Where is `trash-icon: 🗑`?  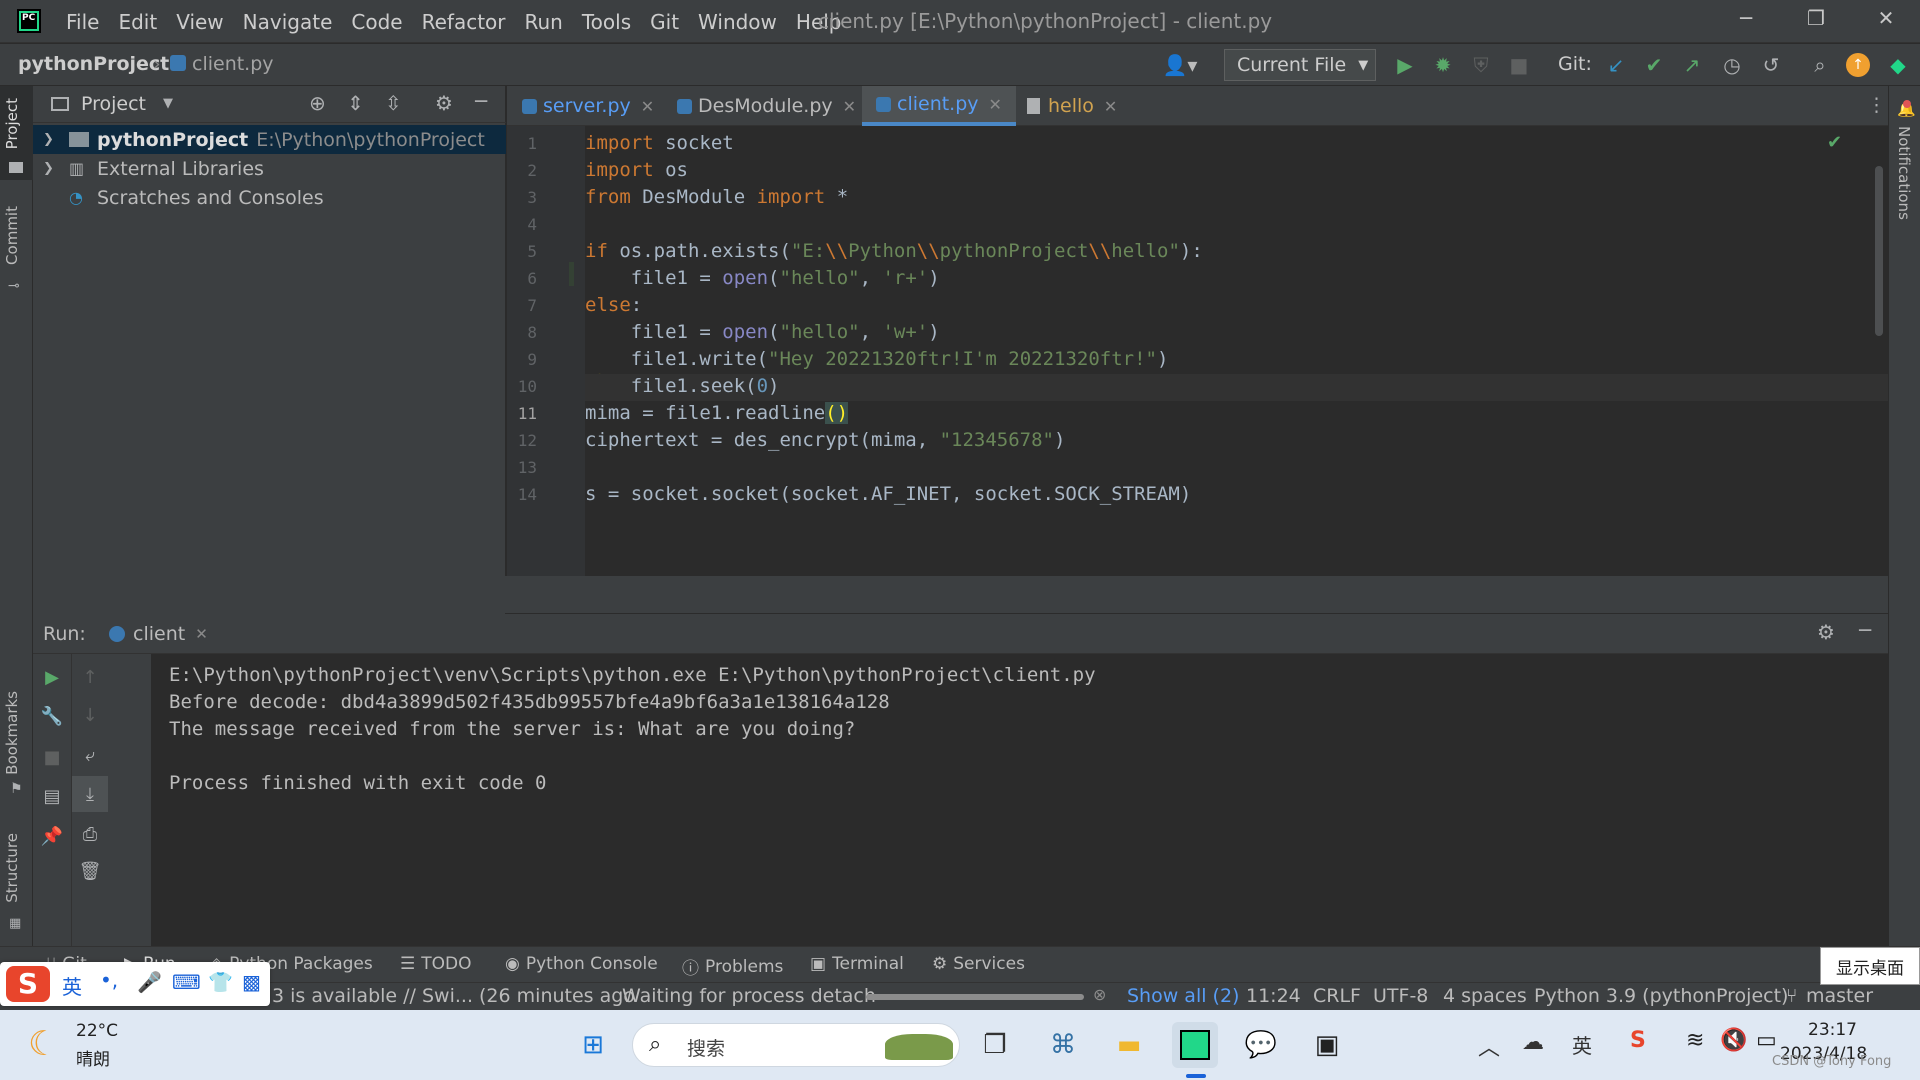 trash-icon: 🗑 is located at coordinates (90, 871).